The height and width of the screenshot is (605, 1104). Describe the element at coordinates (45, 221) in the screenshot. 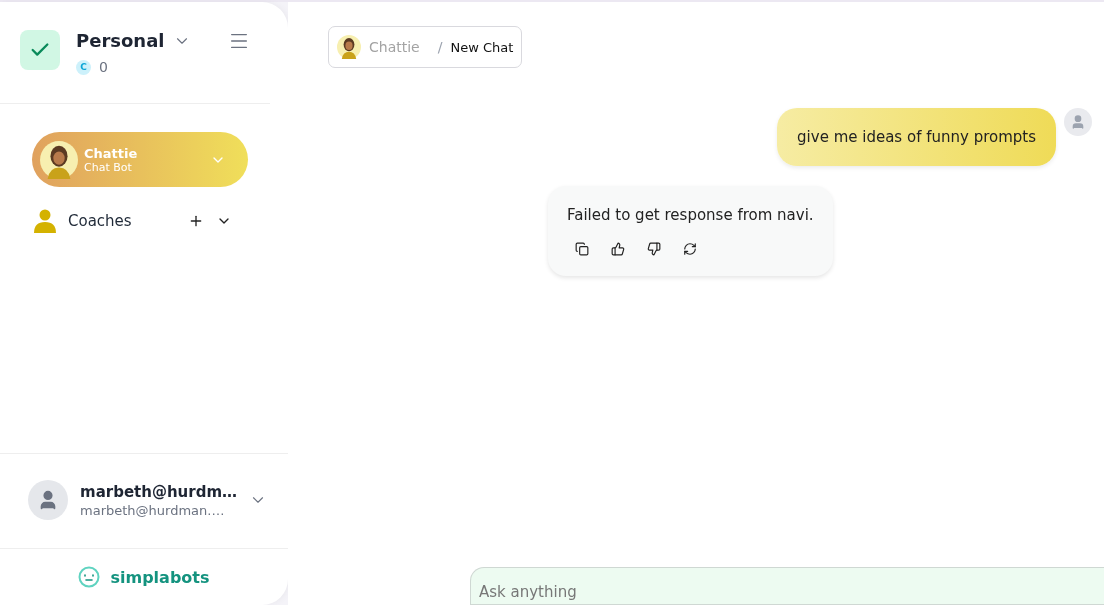

I see `person-icon` at that location.